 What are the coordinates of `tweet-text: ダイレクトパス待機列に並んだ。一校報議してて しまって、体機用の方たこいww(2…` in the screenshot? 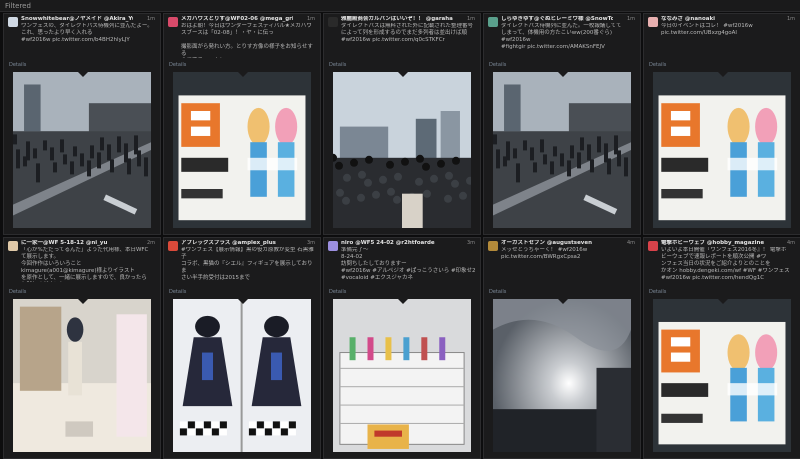 It's located at (561, 36).